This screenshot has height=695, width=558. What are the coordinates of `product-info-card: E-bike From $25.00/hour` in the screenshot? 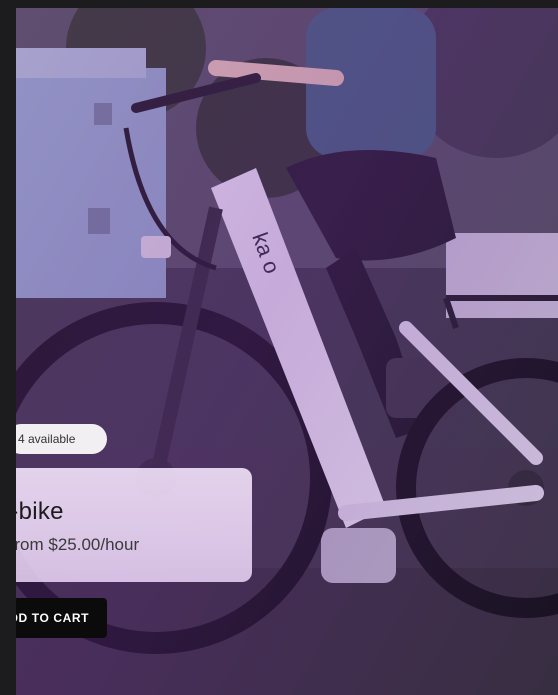 It's located at (134, 525).